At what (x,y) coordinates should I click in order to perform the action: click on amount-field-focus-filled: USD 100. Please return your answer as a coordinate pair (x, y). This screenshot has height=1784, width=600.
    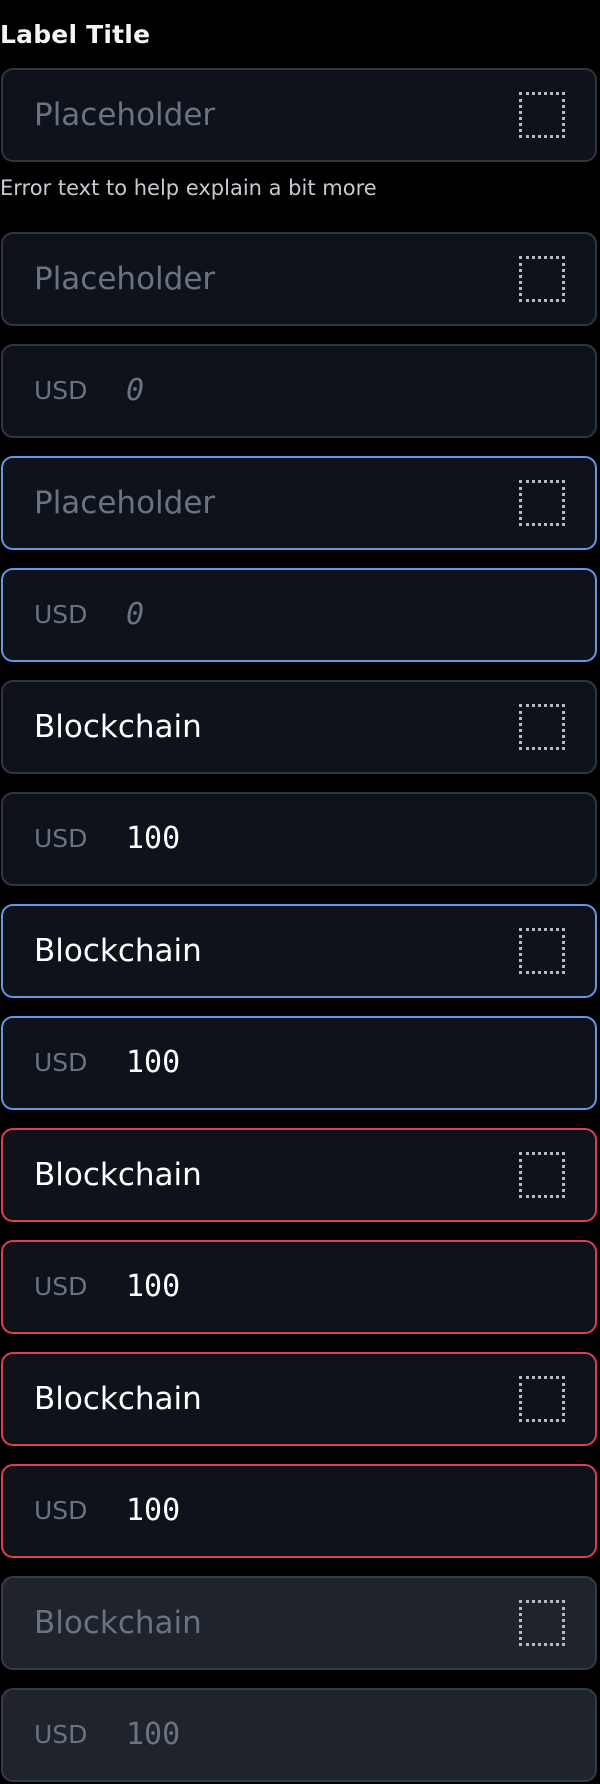
    Looking at the image, I should click on (299, 1063).